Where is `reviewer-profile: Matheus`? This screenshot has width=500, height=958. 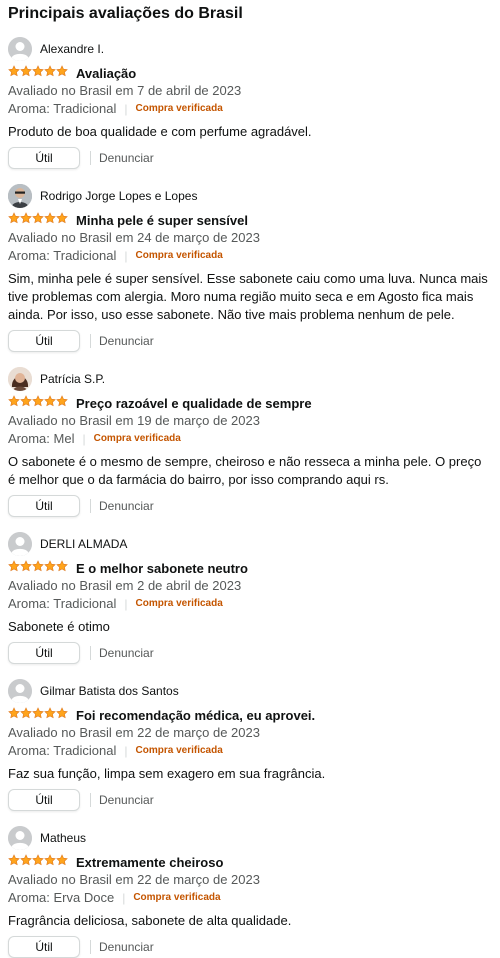 reviewer-profile: Matheus is located at coordinates (250, 838).